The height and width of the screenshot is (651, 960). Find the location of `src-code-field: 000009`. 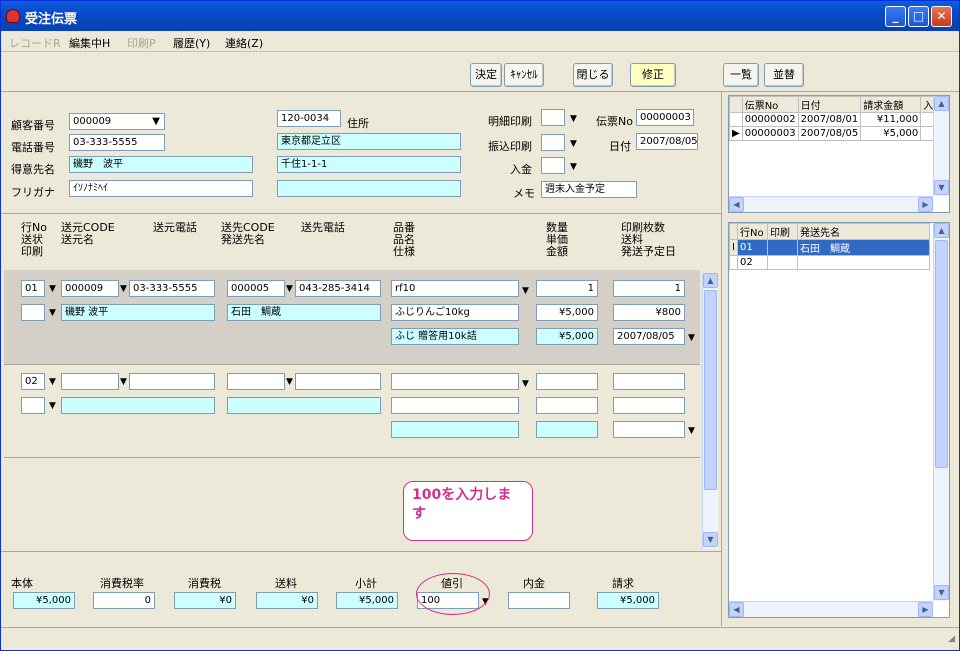

src-code-field: 000009 is located at coordinates (90, 288).